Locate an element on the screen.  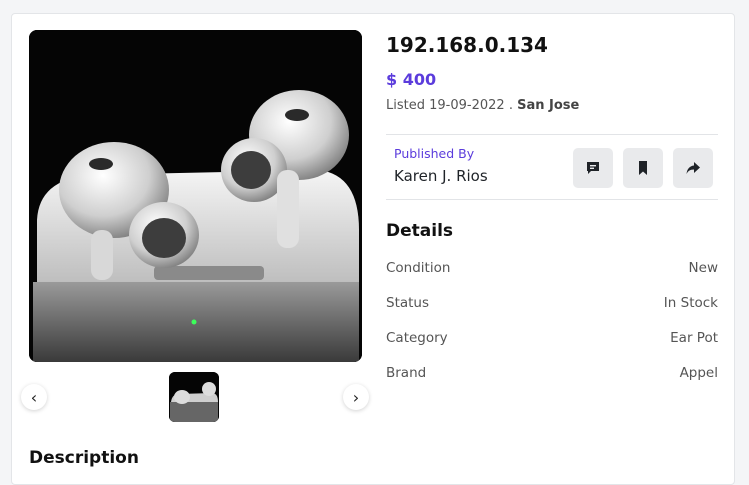
publisher-label: Published By is located at coordinates (434, 153).